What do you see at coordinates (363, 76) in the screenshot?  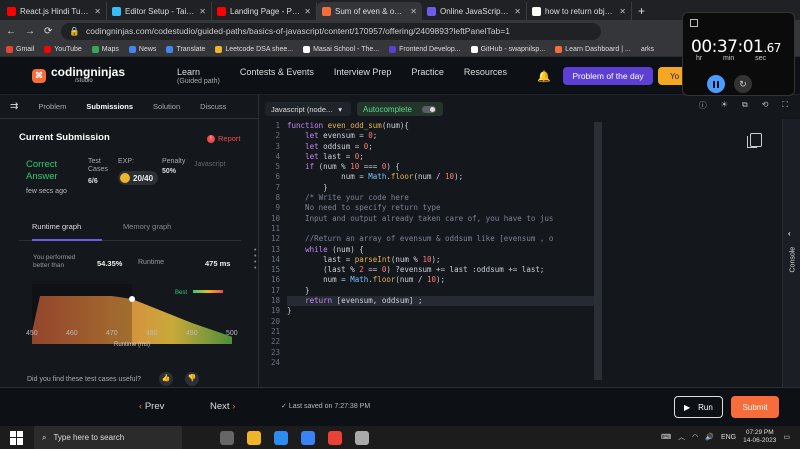 I see `nav-interview-prep: Interview Prep` at bounding box center [363, 76].